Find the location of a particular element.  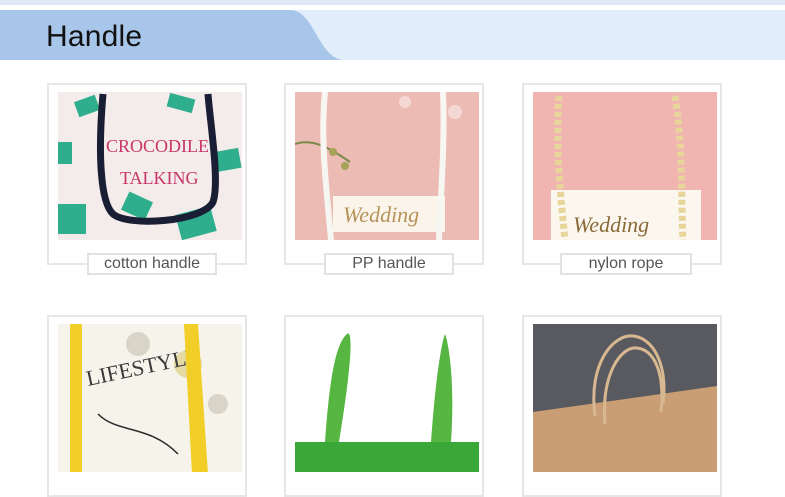

section-header: Handle is located at coordinates (392, 35).